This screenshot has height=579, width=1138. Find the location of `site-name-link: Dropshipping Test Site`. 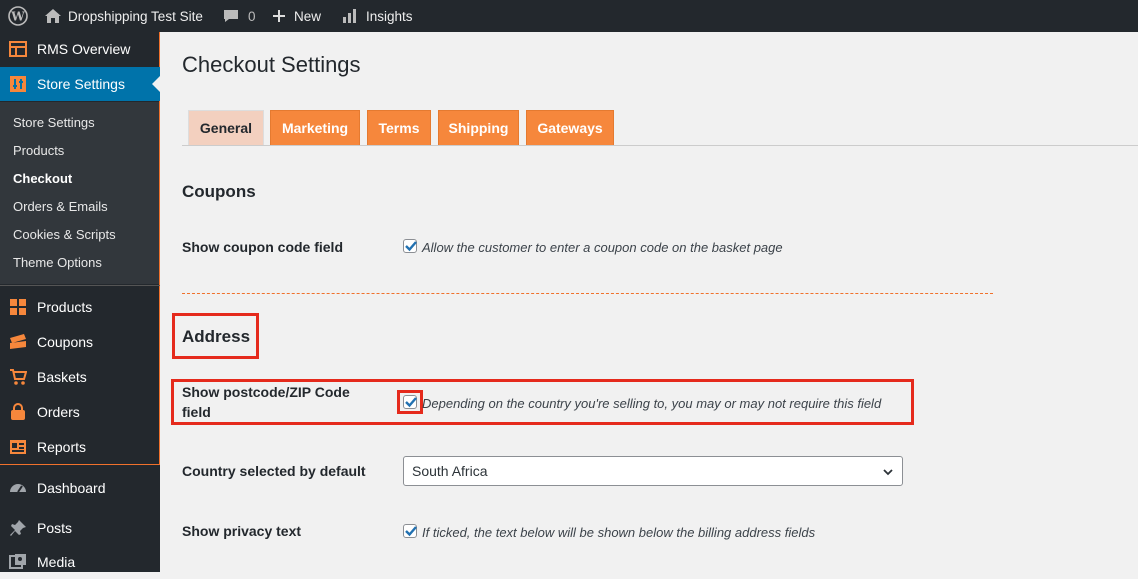

site-name-link: Dropshipping Test Site is located at coordinates (135, 16).